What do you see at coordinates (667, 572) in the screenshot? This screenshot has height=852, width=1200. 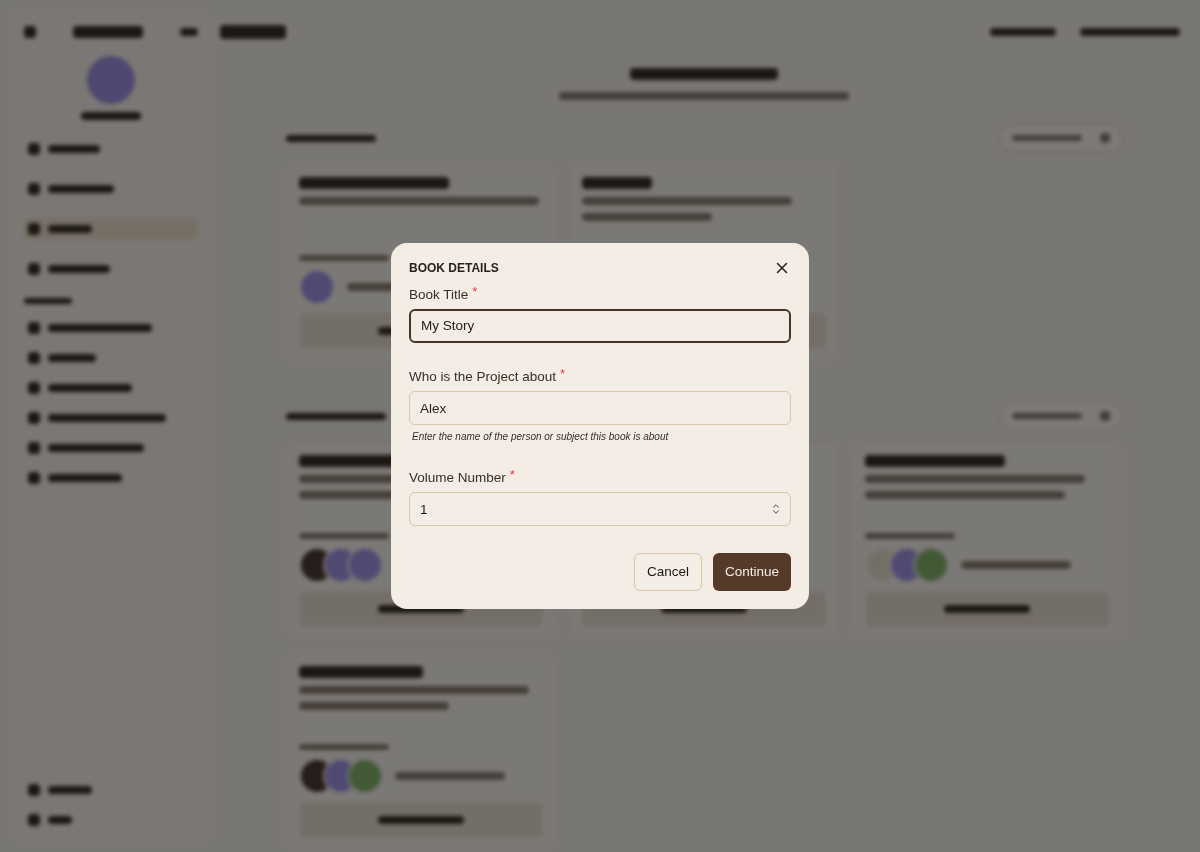 I see `cancel-button: Cancel` at bounding box center [667, 572].